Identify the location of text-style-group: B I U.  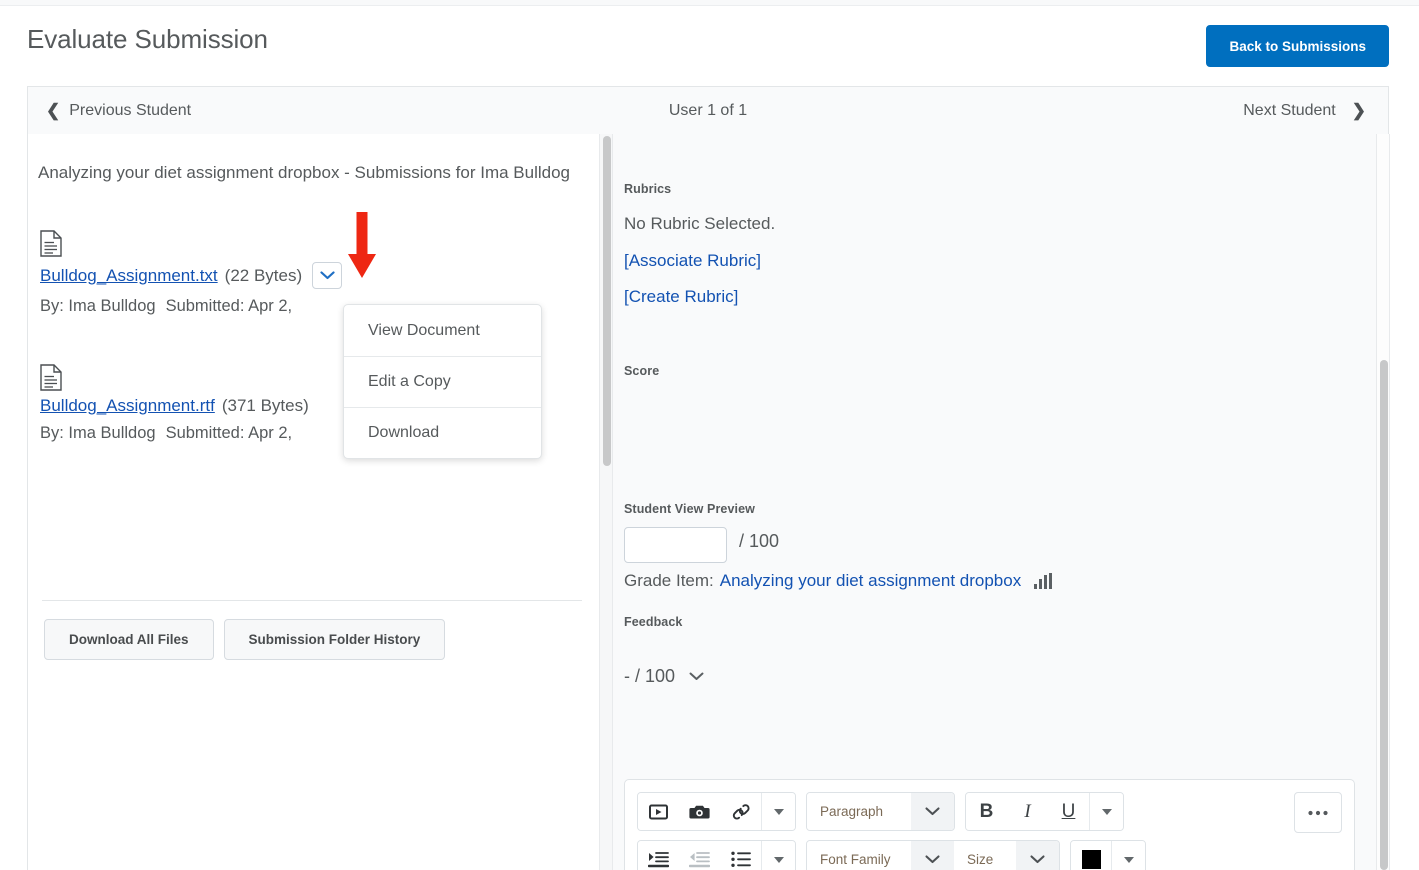
(1044, 811).